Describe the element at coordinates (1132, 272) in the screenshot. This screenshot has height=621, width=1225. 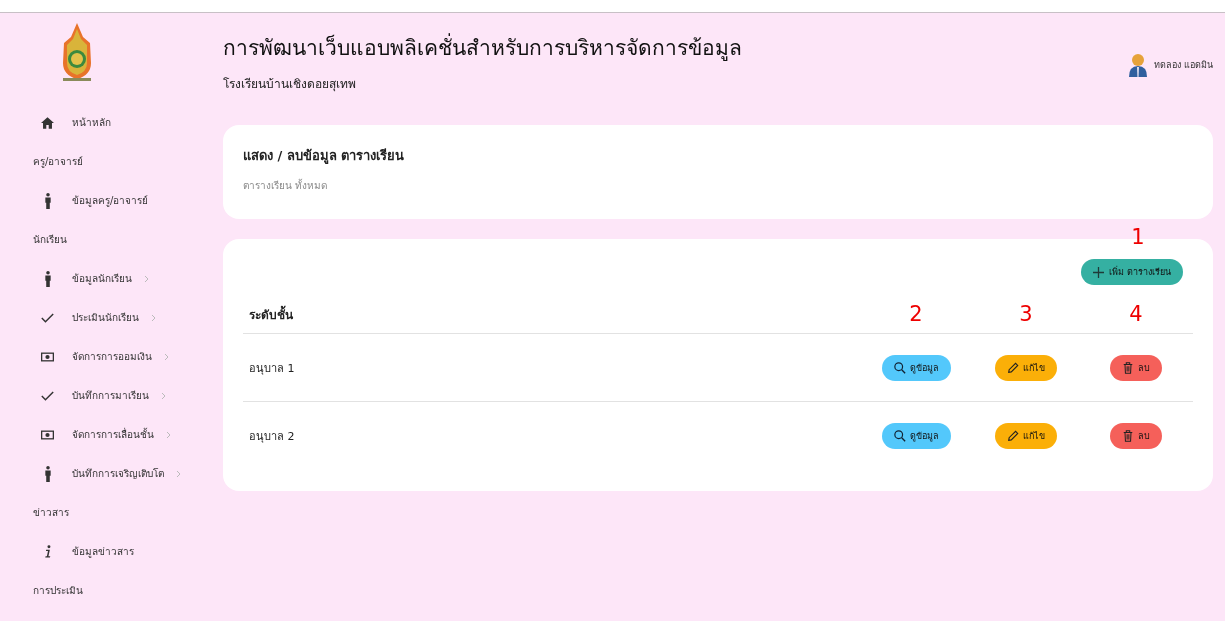
I see `add-button: เพิ่ม ตารางเรียน` at that location.